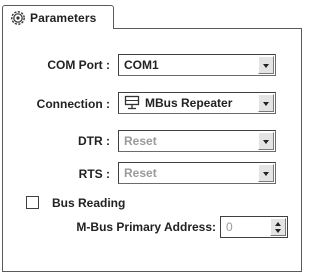 This screenshot has width=323, height=277. What do you see at coordinates (140, 173) in the screenshot?
I see `rts-value: Reset` at bounding box center [140, 173].